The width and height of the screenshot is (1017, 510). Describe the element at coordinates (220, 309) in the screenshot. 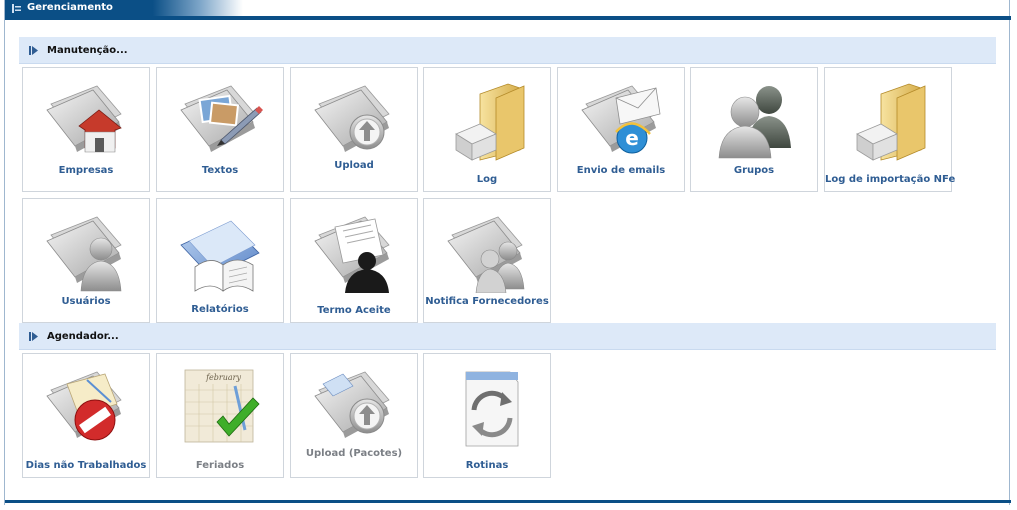

I see `tile-label: Relatórios` at that location.